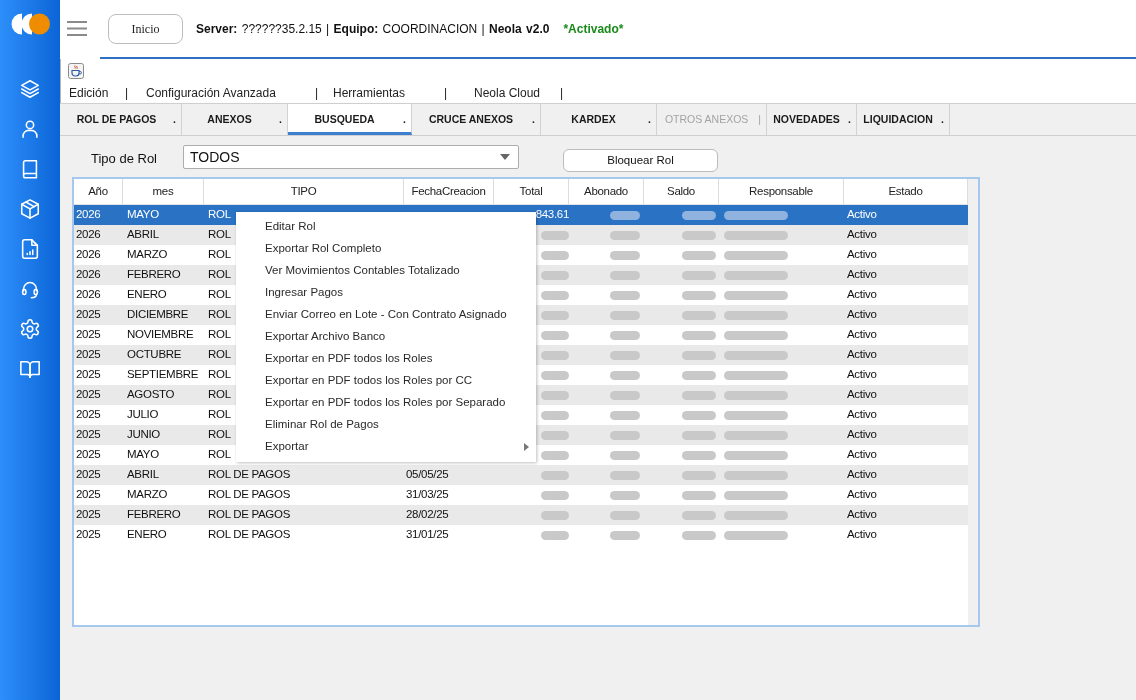 This screenshot has width=1136, height=700. What do you see at coordinates (160, 335) in the screenshot?
I see `table-cell-text: NOVIEMBRE` at bounding box center [160, 335].